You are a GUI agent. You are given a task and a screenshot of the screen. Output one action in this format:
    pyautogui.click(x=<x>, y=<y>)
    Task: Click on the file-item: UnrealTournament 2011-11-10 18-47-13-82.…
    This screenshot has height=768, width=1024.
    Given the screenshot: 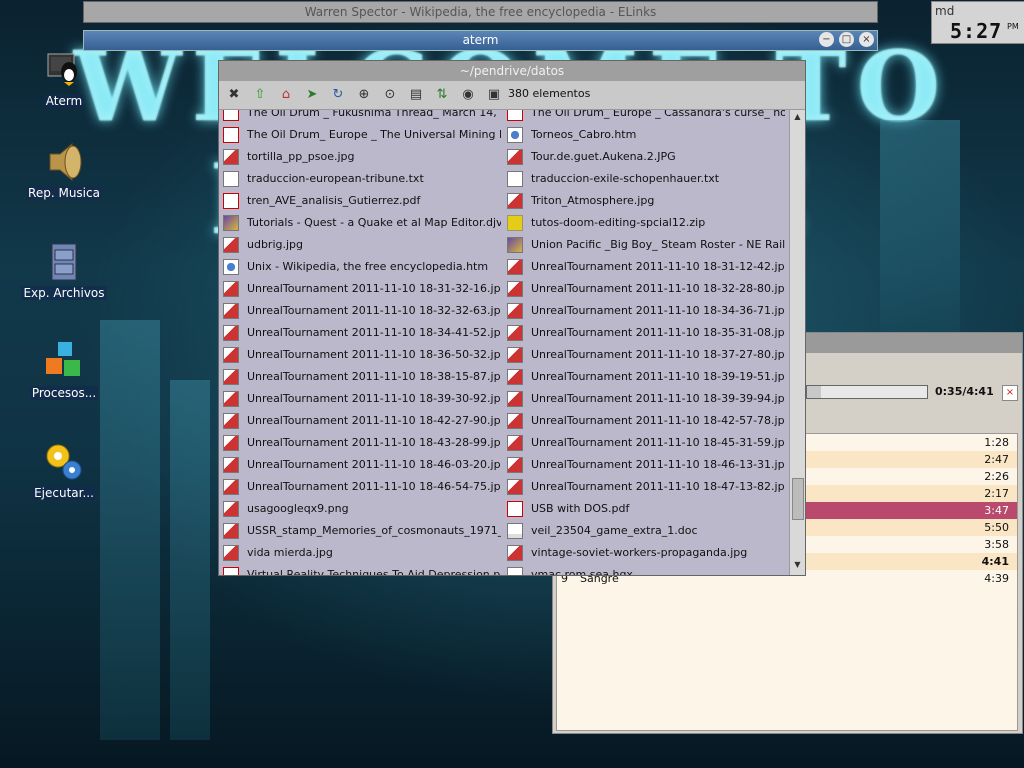 What is the action you would take?
    pyautogui.click(x=644, y=487)
    